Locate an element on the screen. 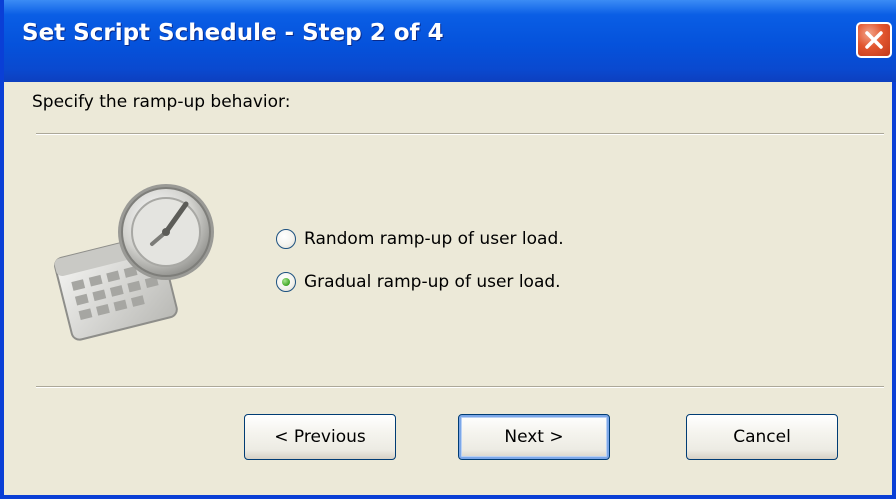 The height and width of the screenshot is (499, 896). close-icon is located at coordinates (874, 40).